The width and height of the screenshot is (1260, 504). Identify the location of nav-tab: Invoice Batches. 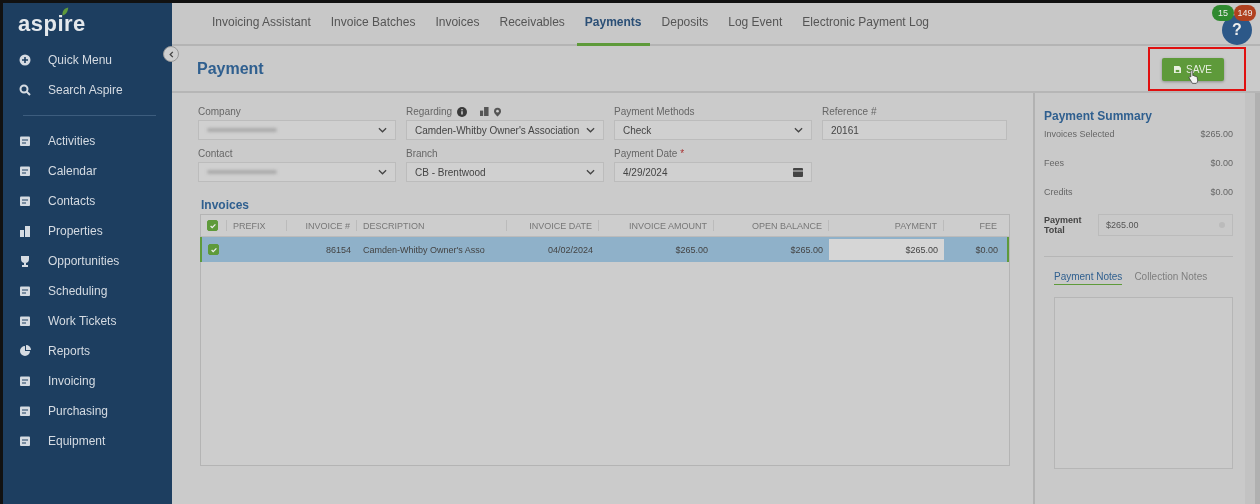
(373, 24).